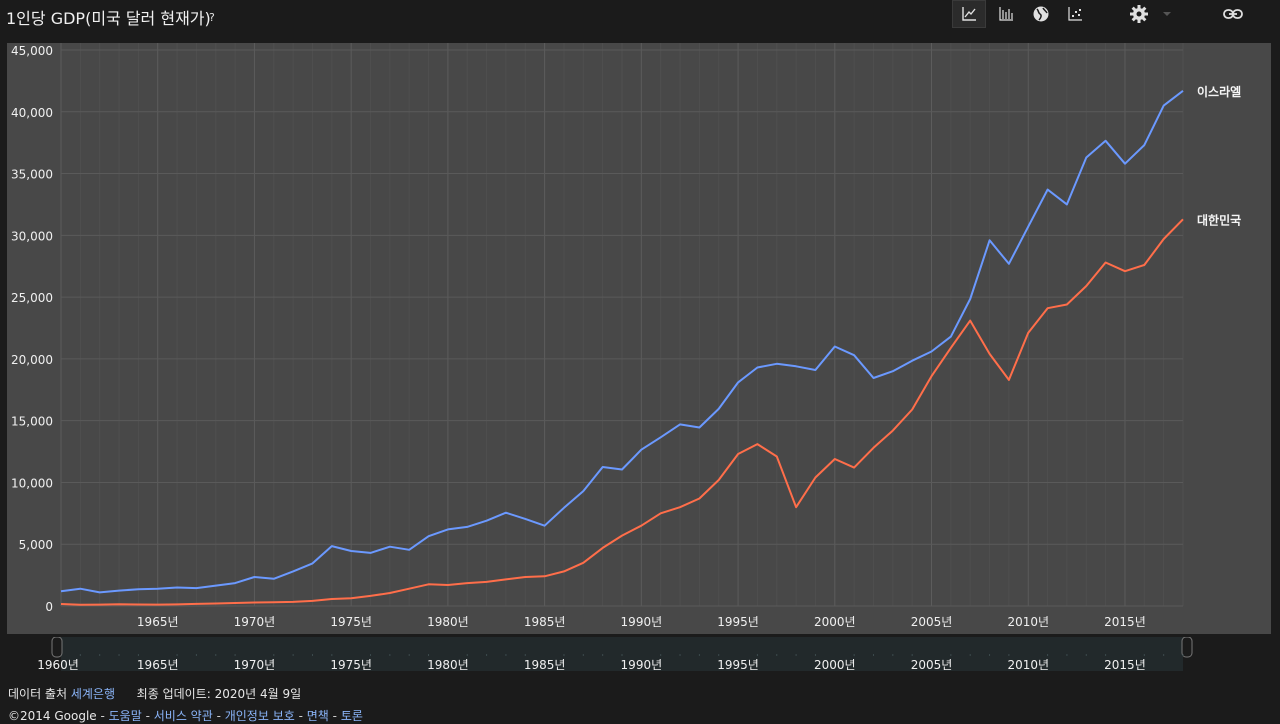  Describe the element at coordinates (1233, 14) in the screenshot. I see `link-icon` at that location.